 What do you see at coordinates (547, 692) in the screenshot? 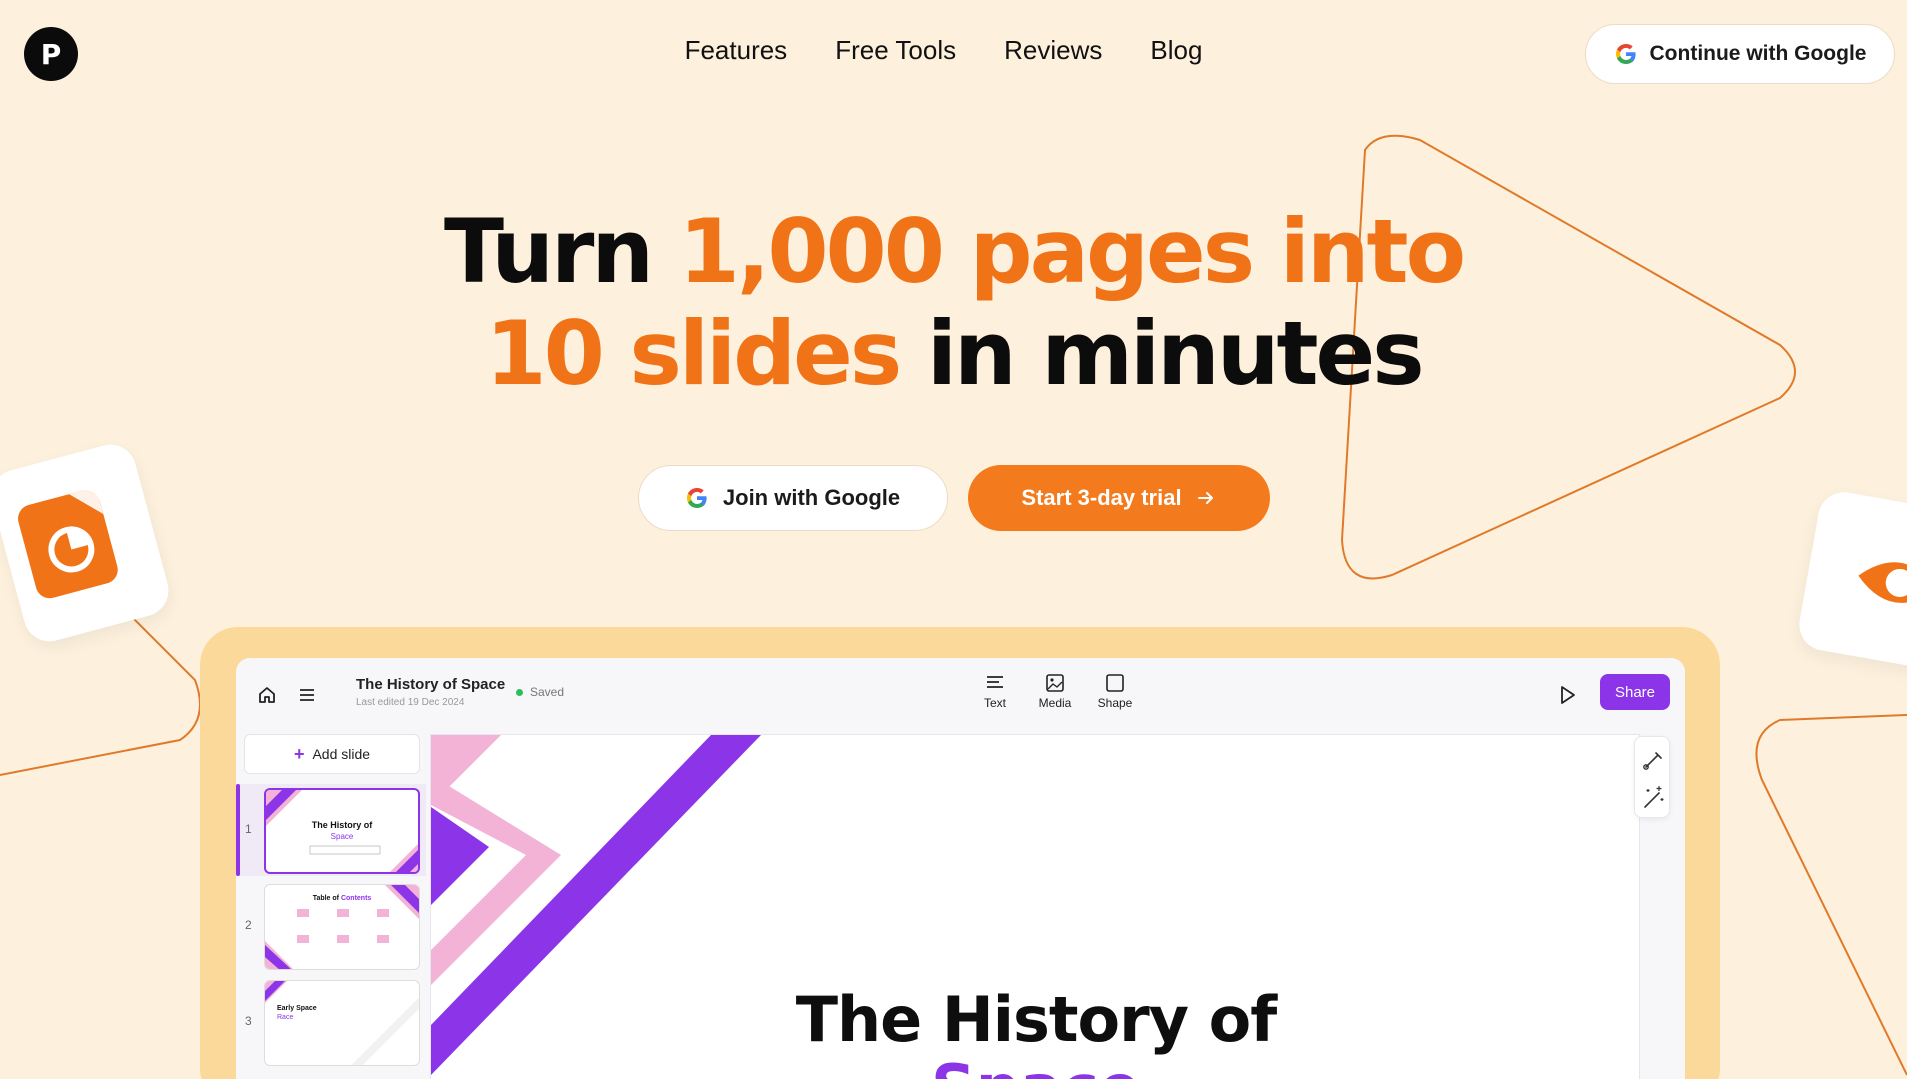
I see `saved-label: Saved` at bounding box center [547, 692].